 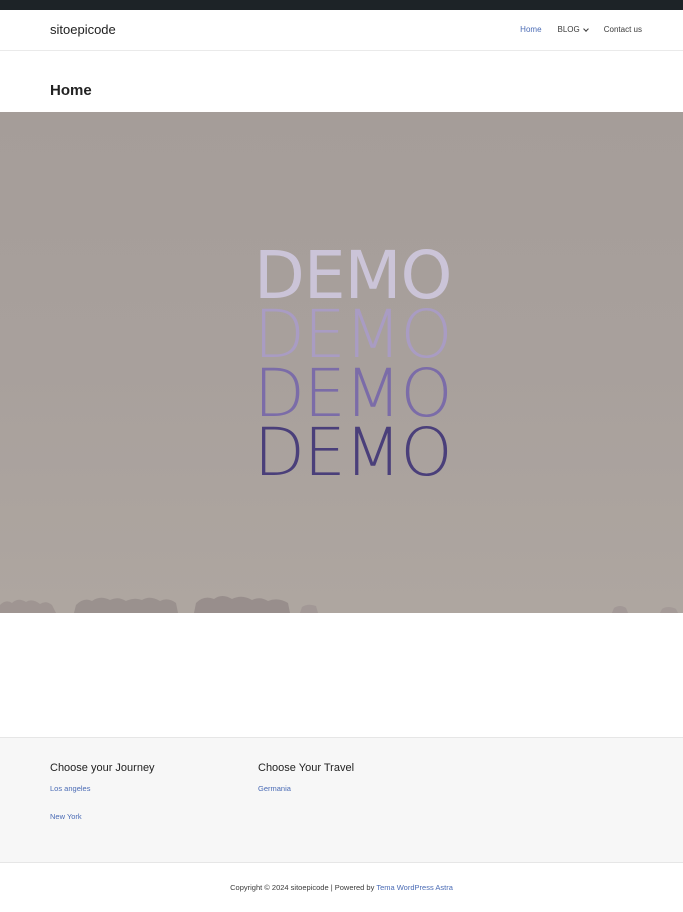 What do you see at coordinates (71, 90) in the screenshot?
I see `page-title: Home` at bounding box center [71, 90].